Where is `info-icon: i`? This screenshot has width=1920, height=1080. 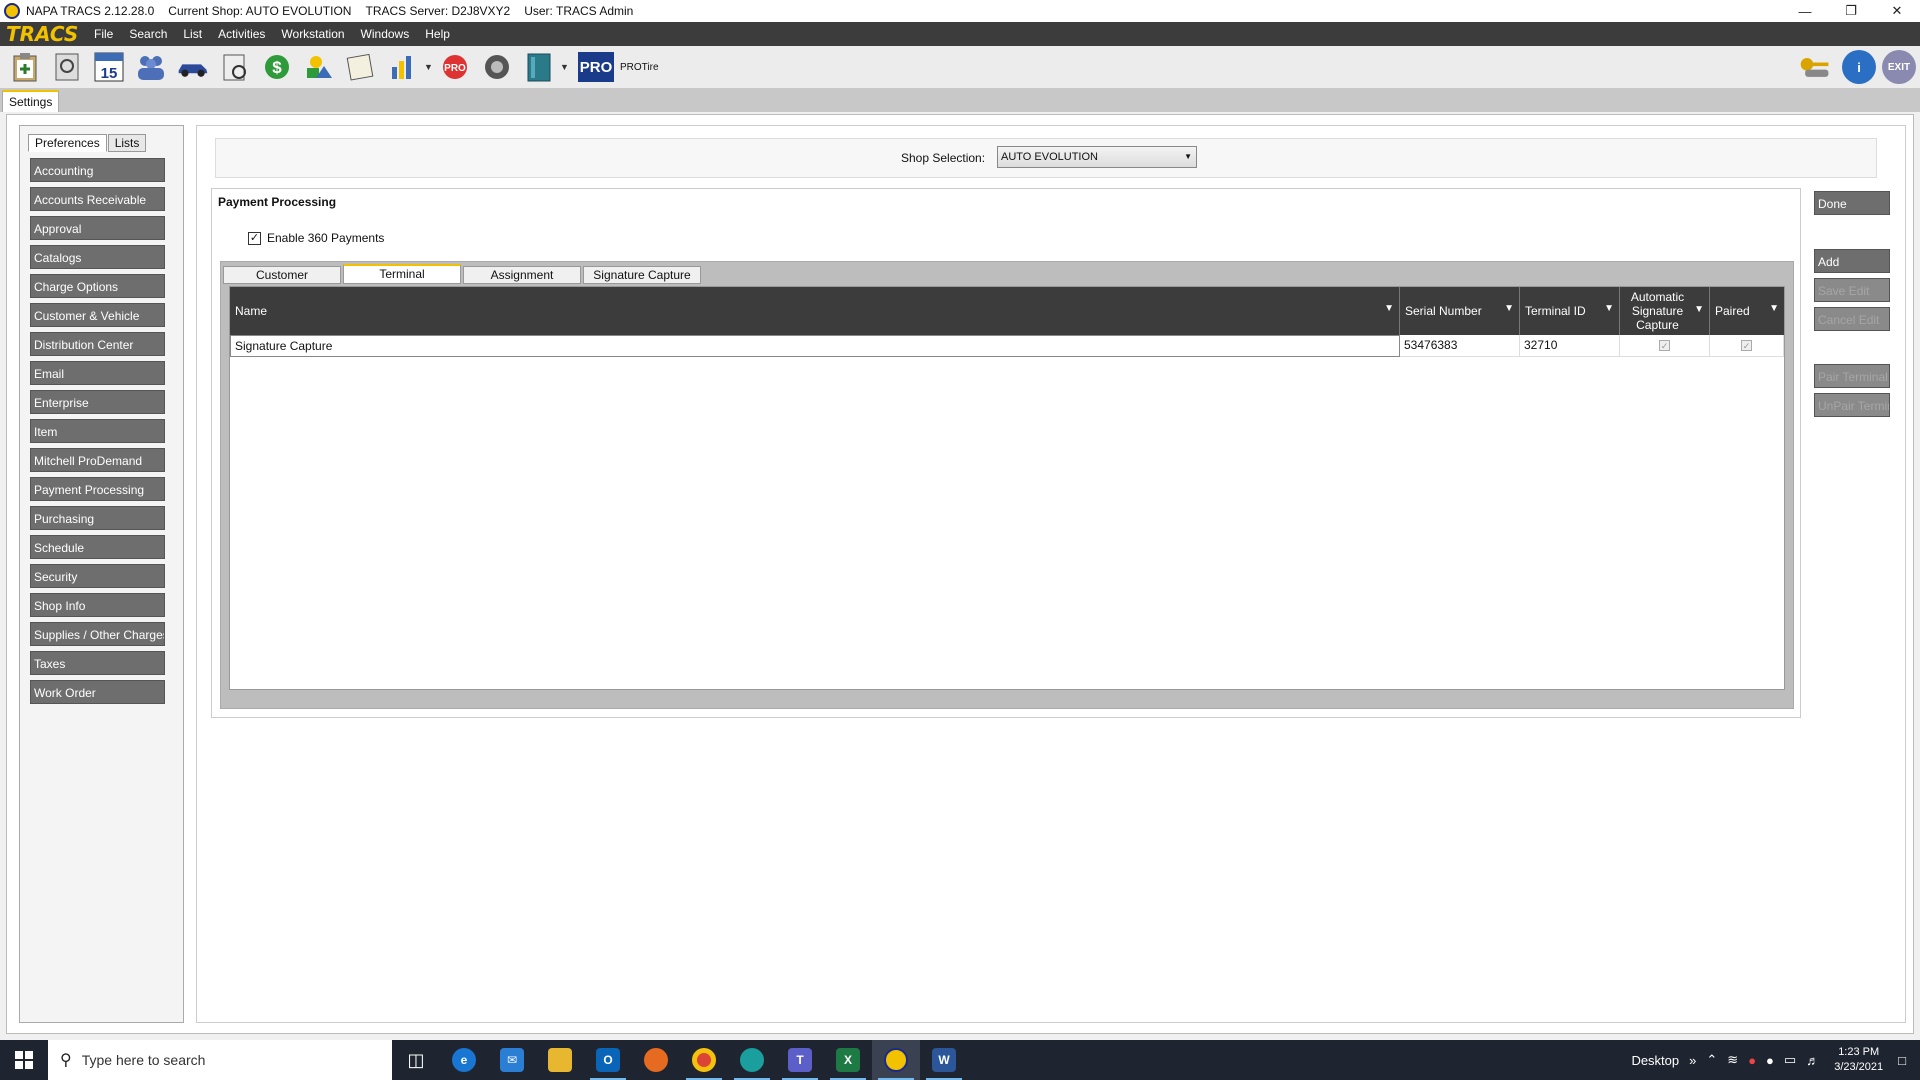
info-icon: i is located at coordinates (1859, 67).